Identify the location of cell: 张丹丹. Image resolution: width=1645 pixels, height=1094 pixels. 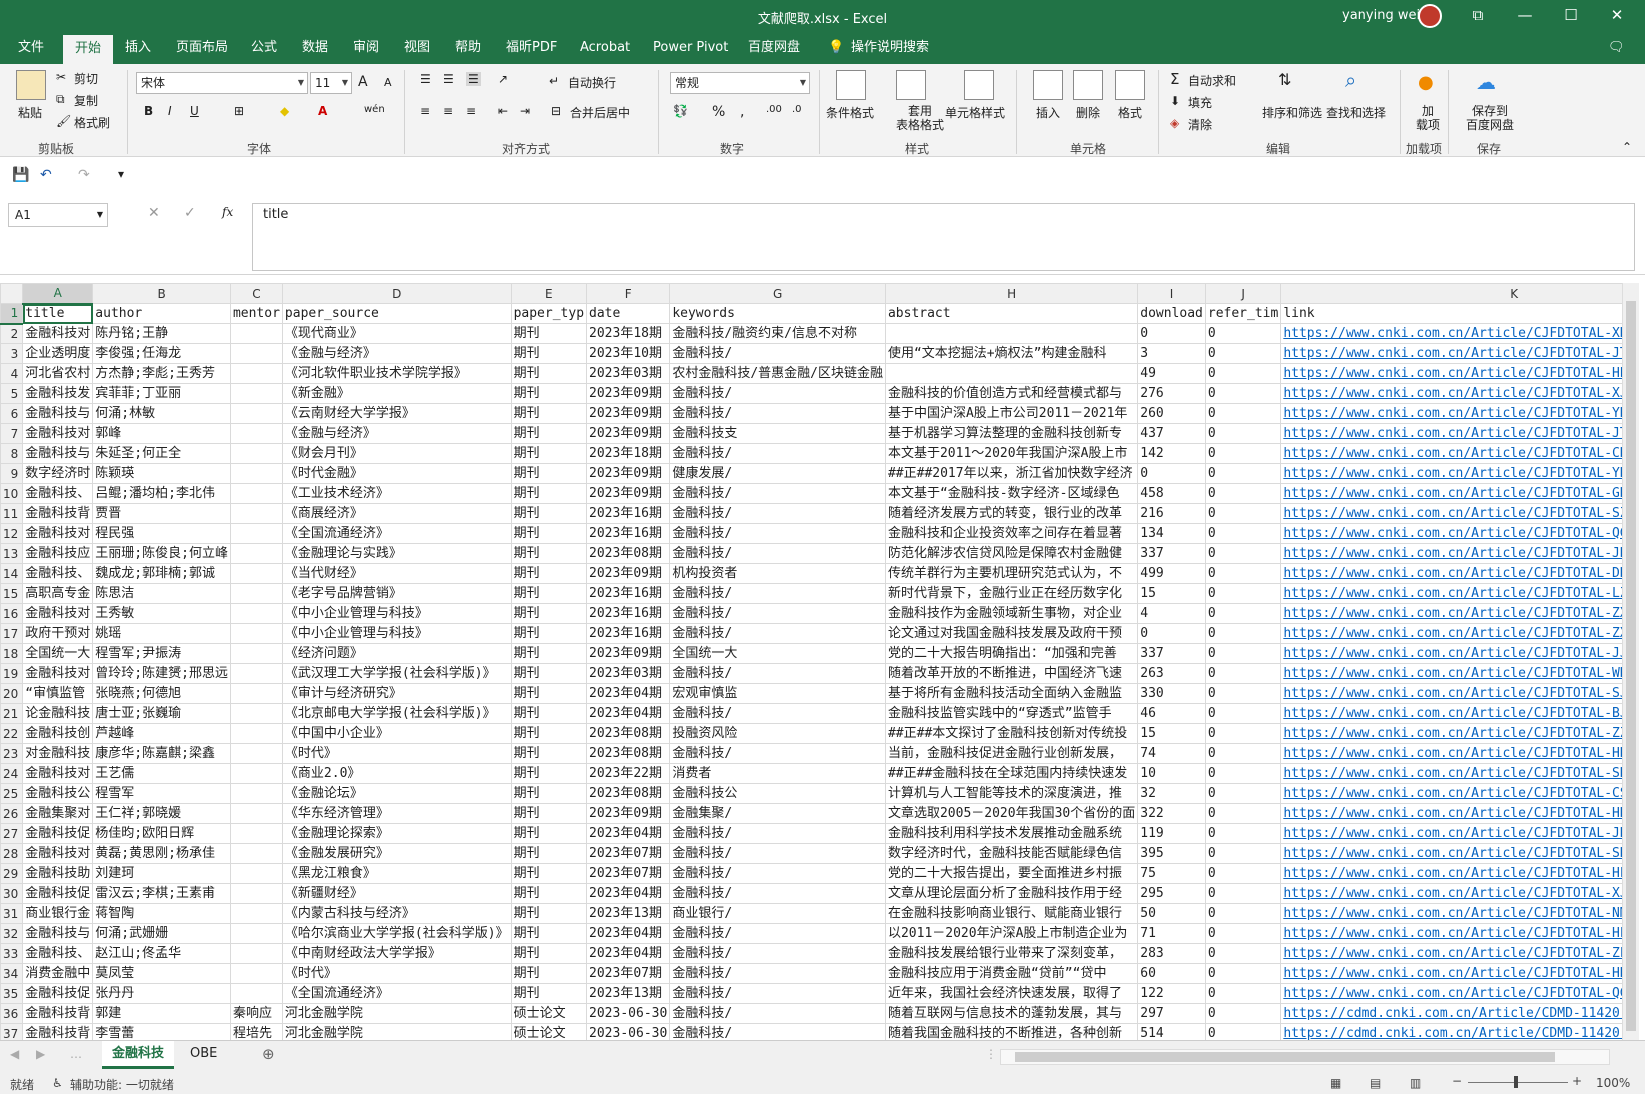
(161, 993).